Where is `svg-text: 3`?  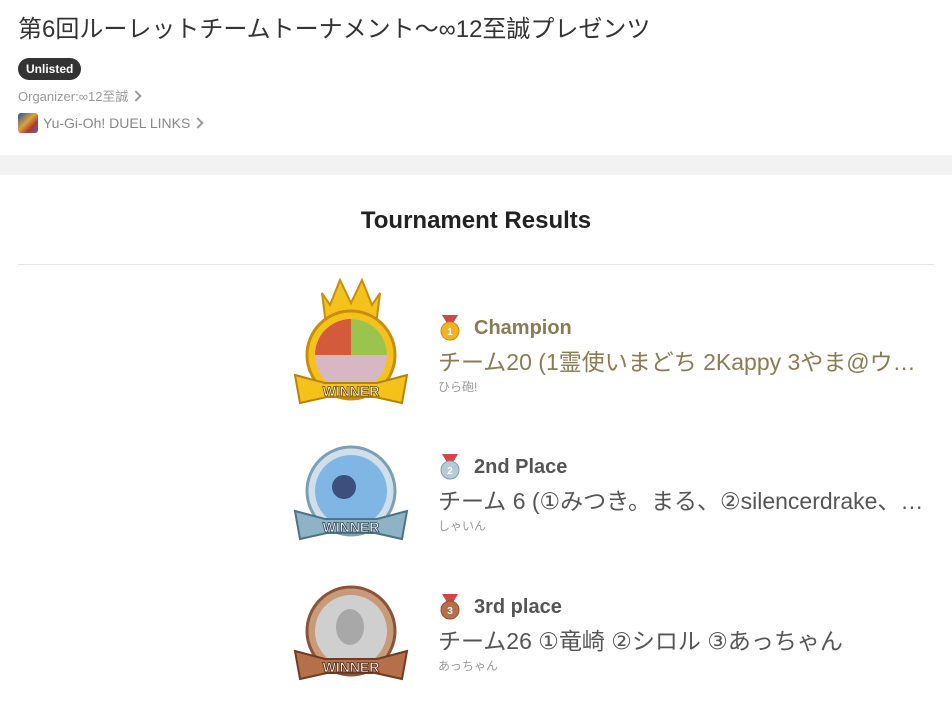
svg-text: 3 is located at coordinates (450, 611).